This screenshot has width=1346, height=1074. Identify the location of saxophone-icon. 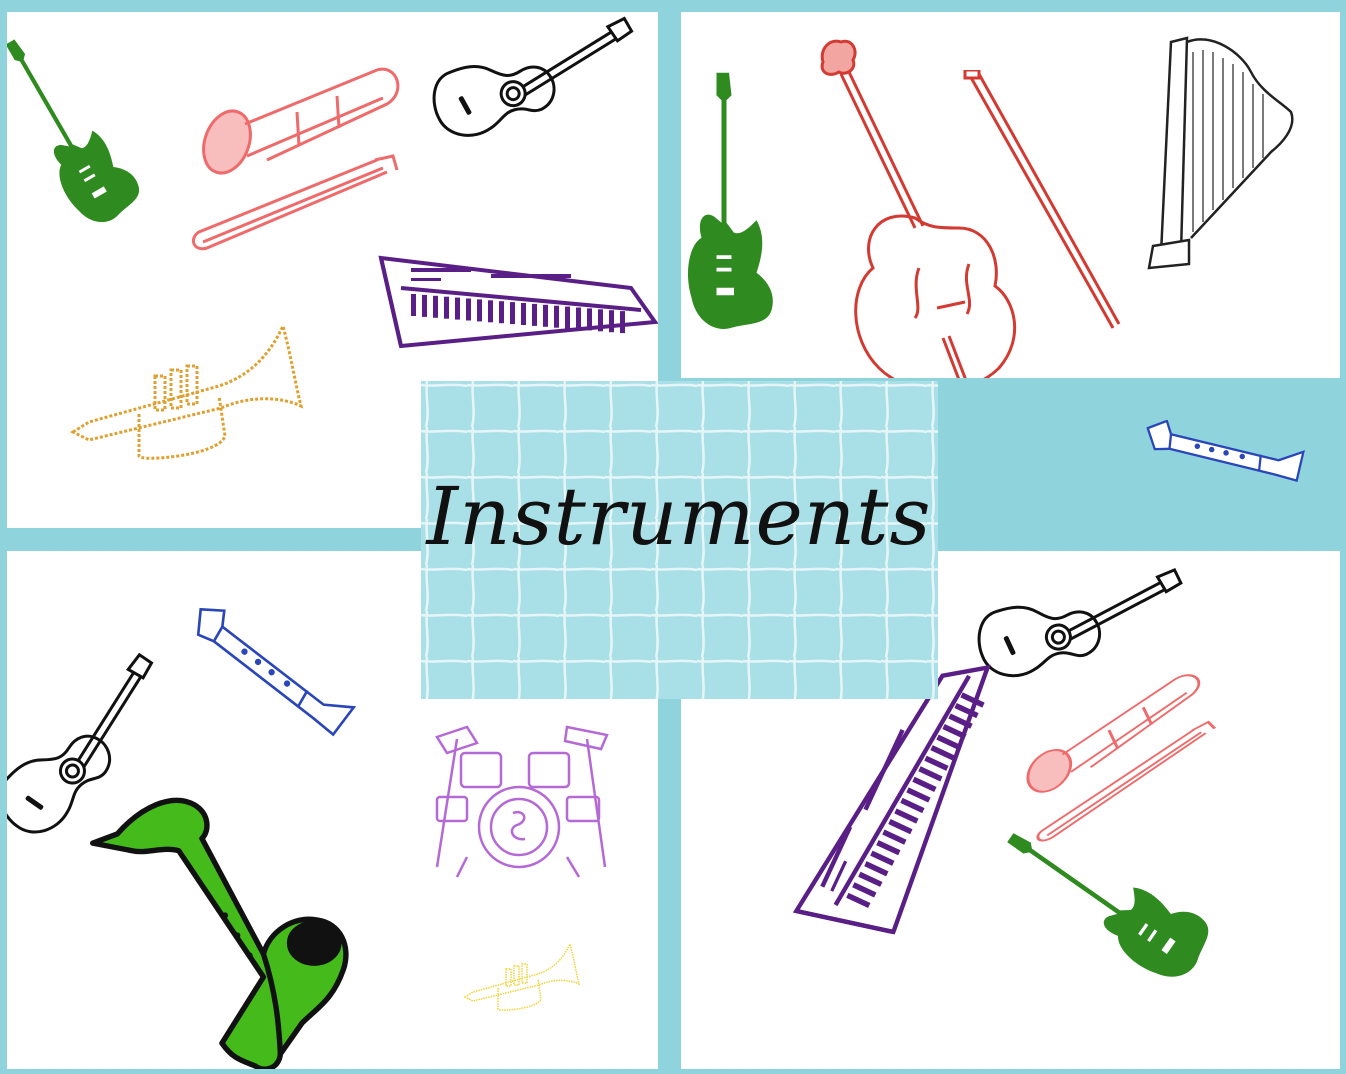
(219, 934).